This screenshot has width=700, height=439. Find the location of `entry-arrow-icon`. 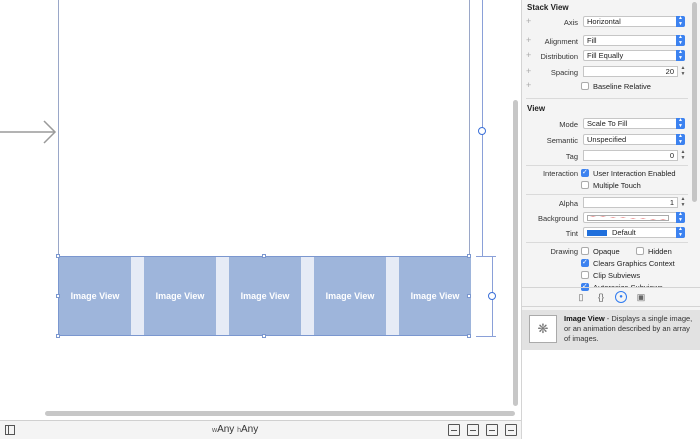

entry-arrow-icon is located at coordinates (28, 132).